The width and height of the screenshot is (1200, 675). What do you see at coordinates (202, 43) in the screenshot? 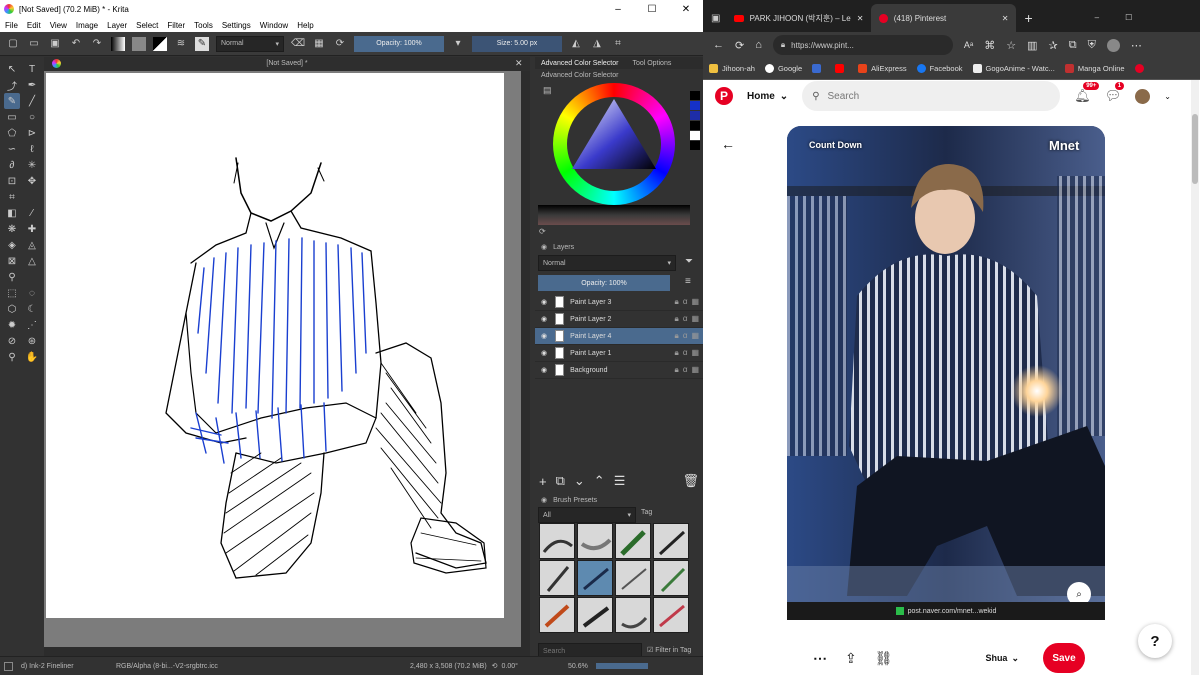
I see `brush-preset-icon: ✎` at bounding box center [202, 43].